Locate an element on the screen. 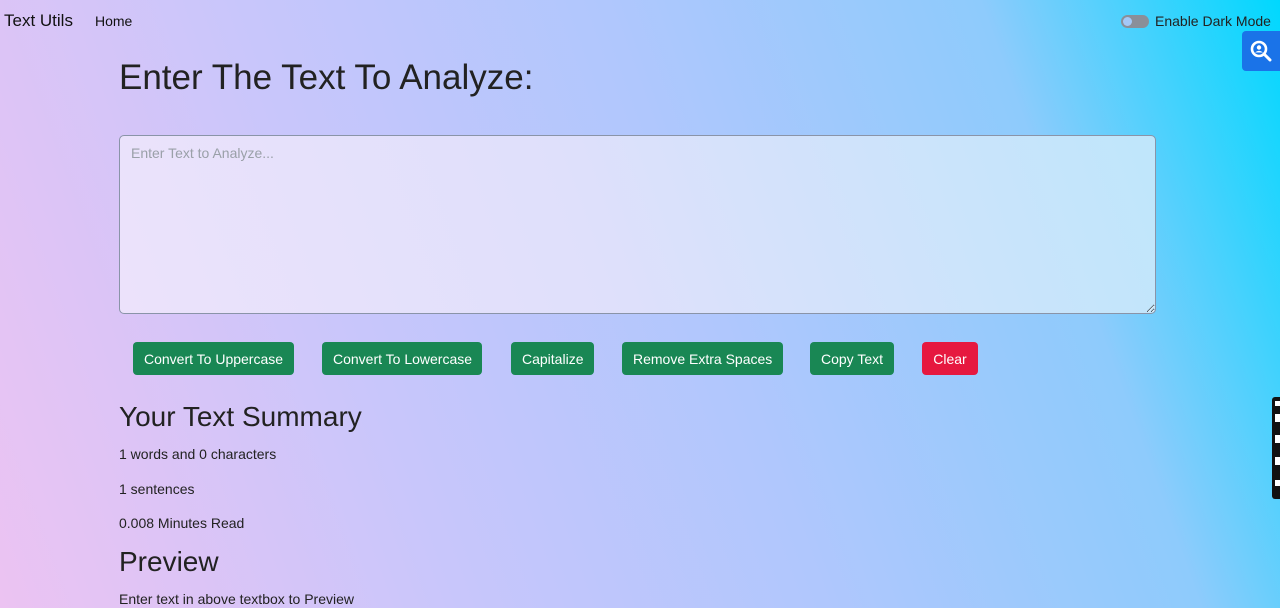 This screenshot has height=608, width=1280. search-widget-button is located at coordinates (1261, 51).